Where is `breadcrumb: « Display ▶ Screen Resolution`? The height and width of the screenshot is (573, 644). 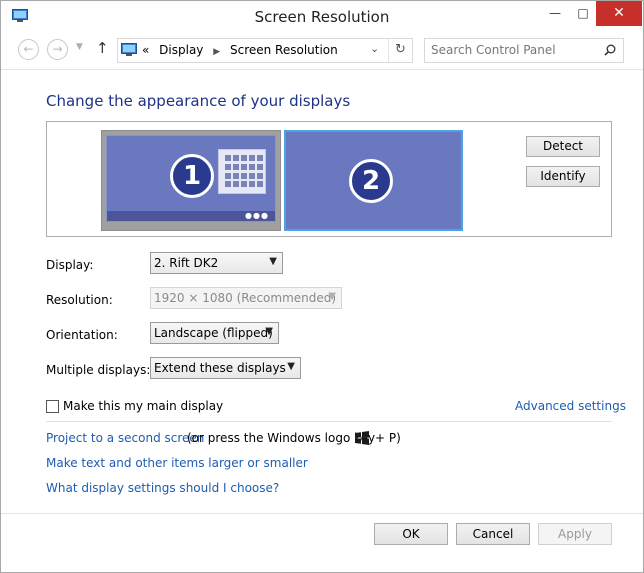 breadcrumb: « Display ▶ Screen Resolution is located at coordinates (243, 50).